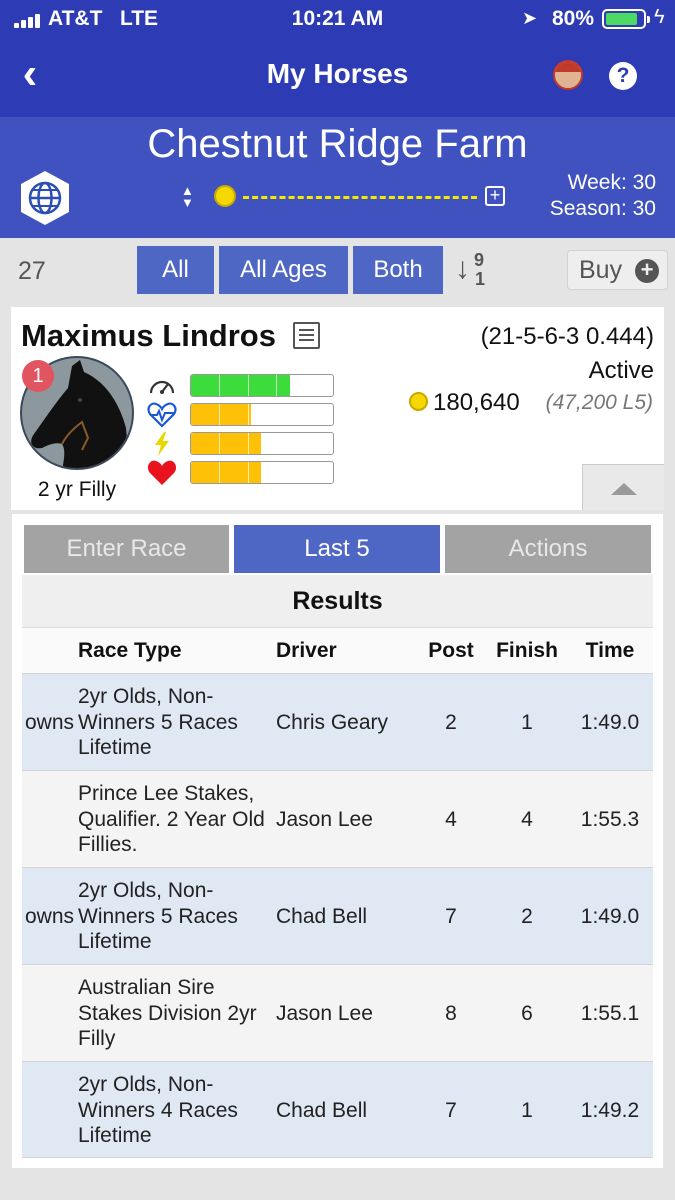  I want to click on cell-time: 1:55.3, so click(610, 819).